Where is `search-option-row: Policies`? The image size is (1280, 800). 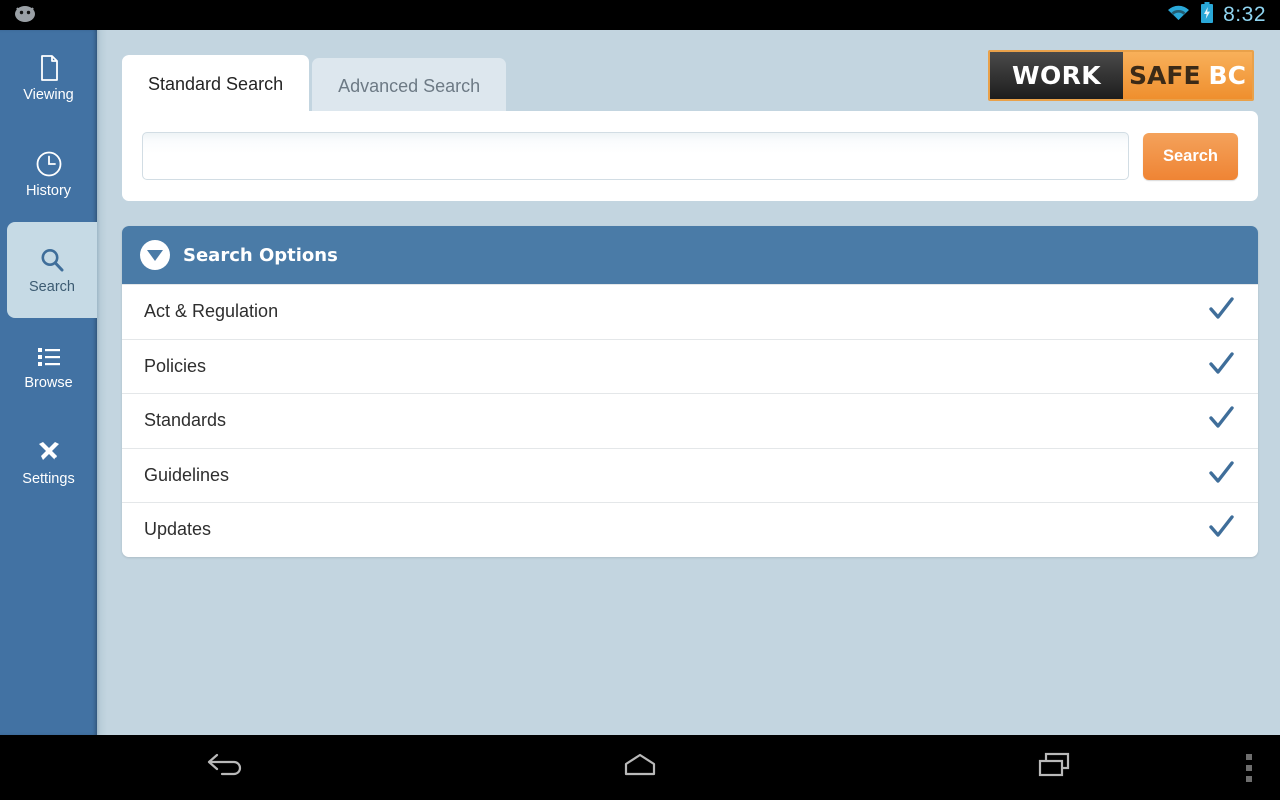 search-option-row: Policies is located at coordinates (690, 365).